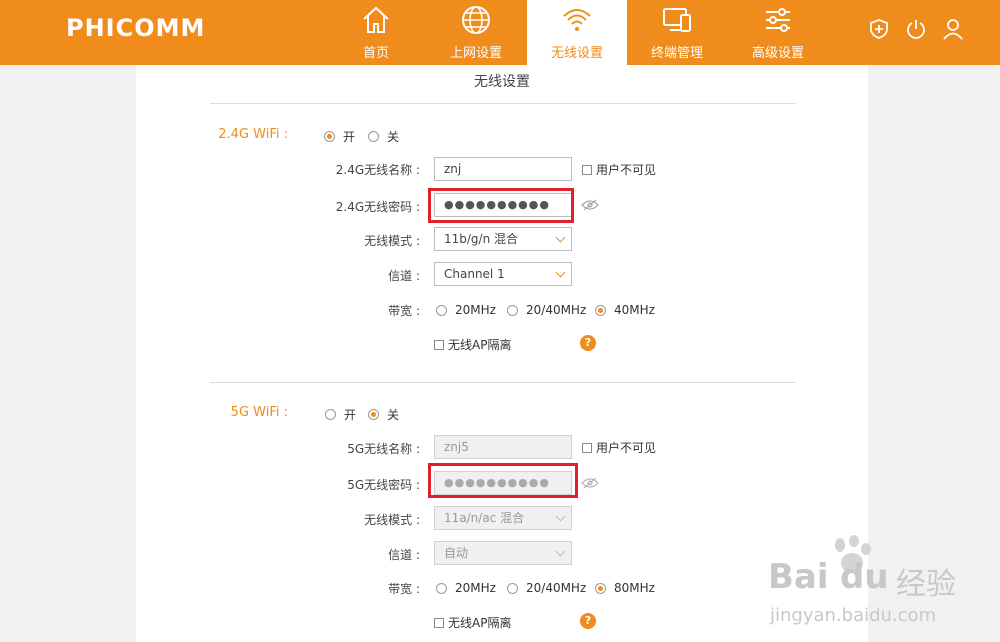 The height and width of the screenshot is (642, 1000). I want to click on wifi5-bw-80-radio: 80MHz, so click(625, 588).